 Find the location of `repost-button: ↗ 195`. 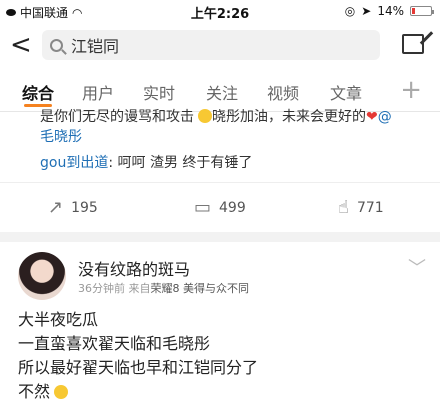

repost-button: ↗ 195 is located at coordinates (73, 207).